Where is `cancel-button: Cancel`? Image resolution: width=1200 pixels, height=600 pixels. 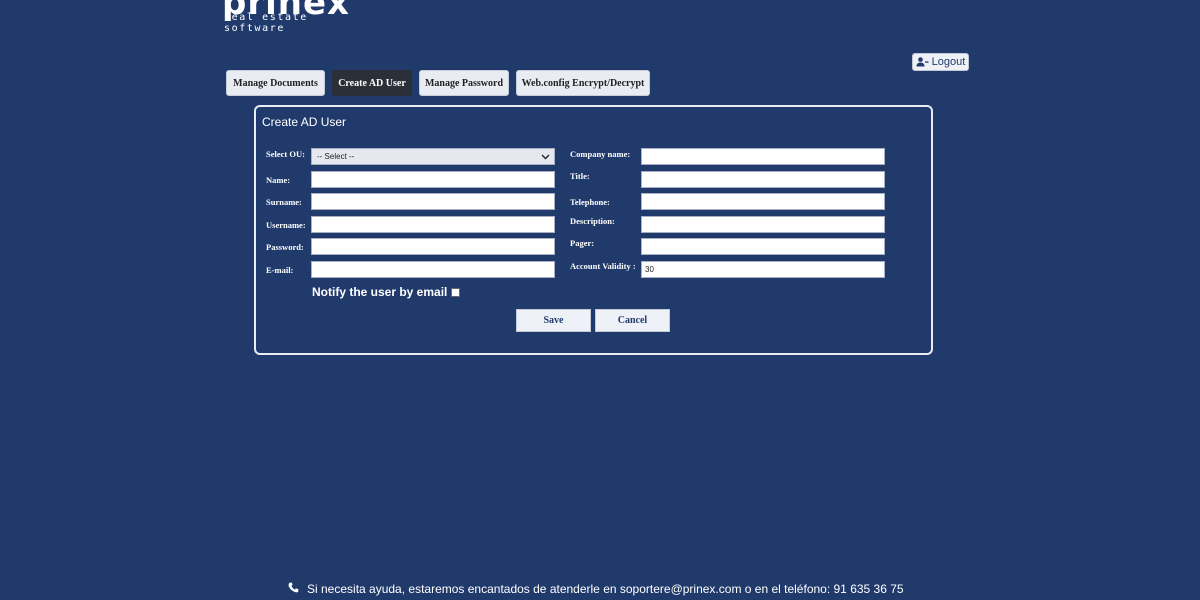
cancel-button: Cancel is located at coordinates (632, 320).